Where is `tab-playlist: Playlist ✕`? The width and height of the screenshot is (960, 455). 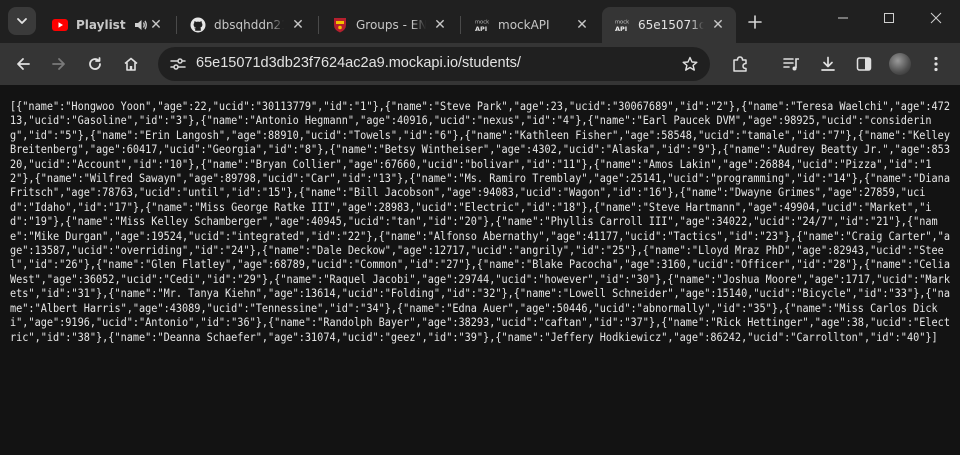
tab-playlist: Playlist ✕ is located at coordinates (107, 25).